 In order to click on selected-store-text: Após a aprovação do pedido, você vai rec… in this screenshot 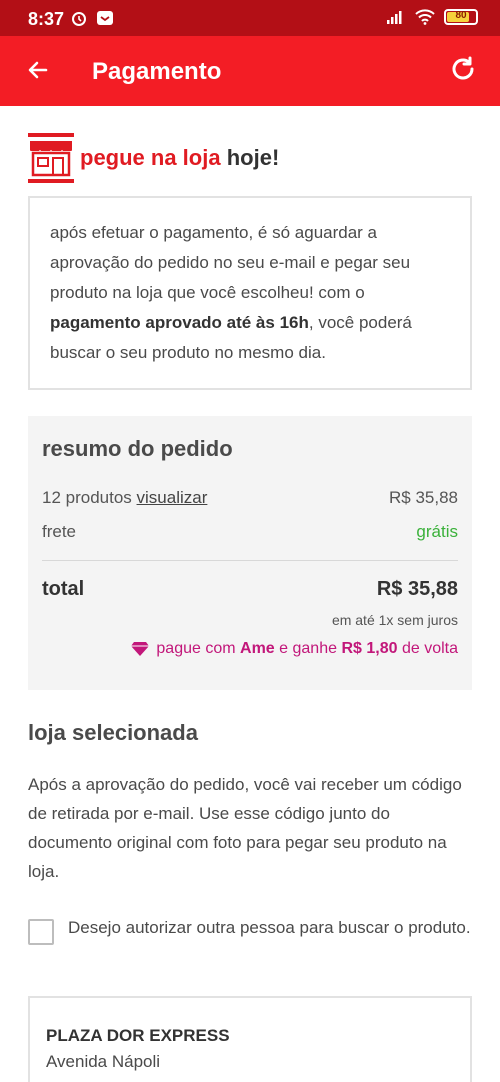, I will do `click(245, 828)`.